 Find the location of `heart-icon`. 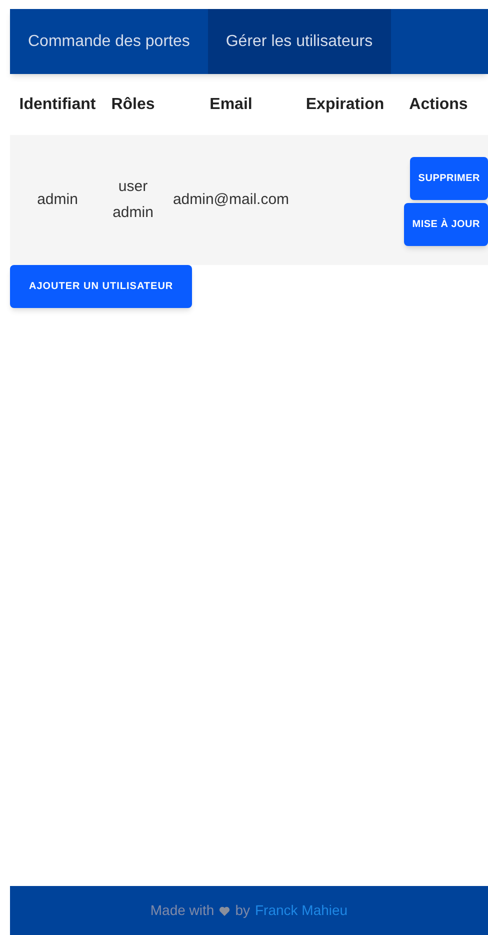

heart-icon is located at coordinates (224, 911).